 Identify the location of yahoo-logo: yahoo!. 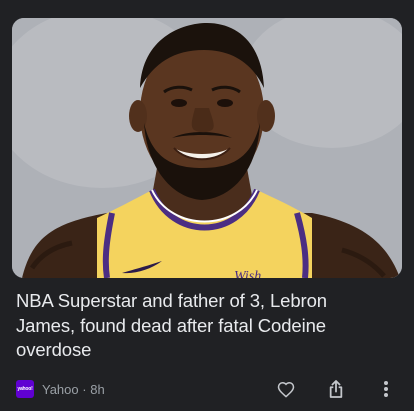
(25, 389).